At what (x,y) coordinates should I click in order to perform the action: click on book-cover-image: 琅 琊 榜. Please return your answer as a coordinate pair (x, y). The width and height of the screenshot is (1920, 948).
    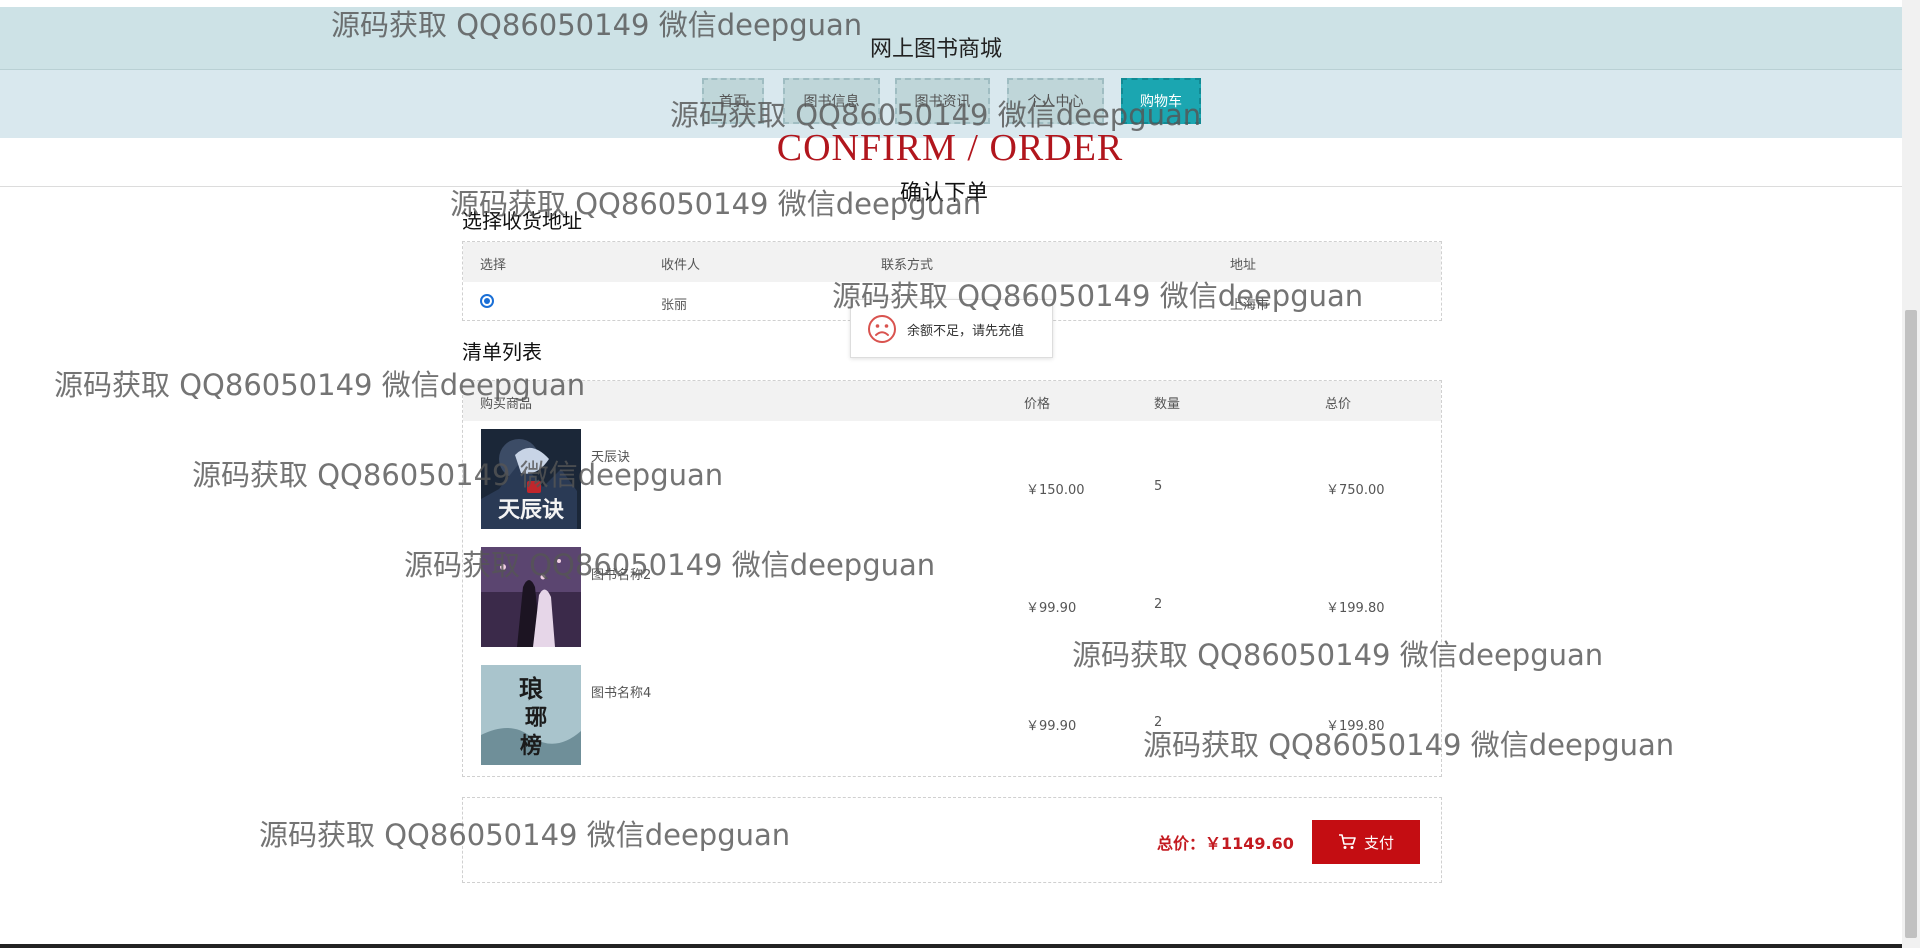
    Looking at the image, I should click on (531, 715).